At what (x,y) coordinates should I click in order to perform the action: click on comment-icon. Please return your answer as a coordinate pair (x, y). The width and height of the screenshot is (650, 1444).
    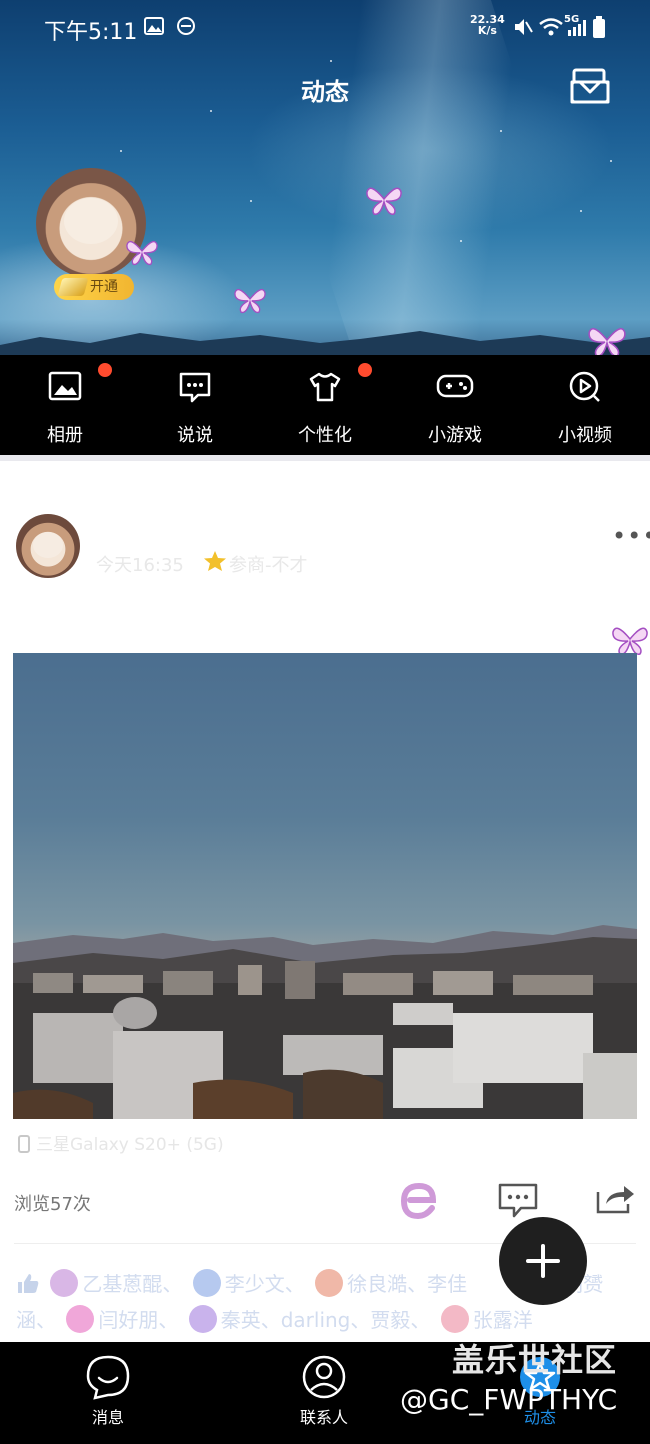
    Looking at the image, I should click on (518, 1201).